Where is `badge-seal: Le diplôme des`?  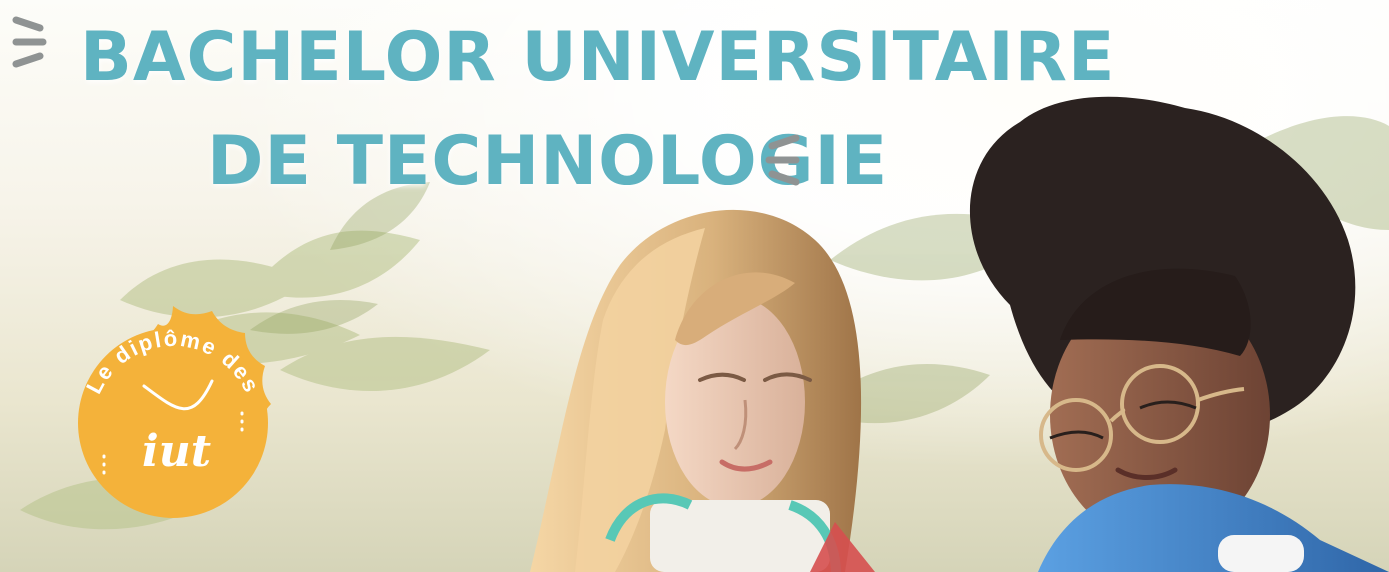
badge-seal: Le diplôme des is located at coordinates (174, 412).